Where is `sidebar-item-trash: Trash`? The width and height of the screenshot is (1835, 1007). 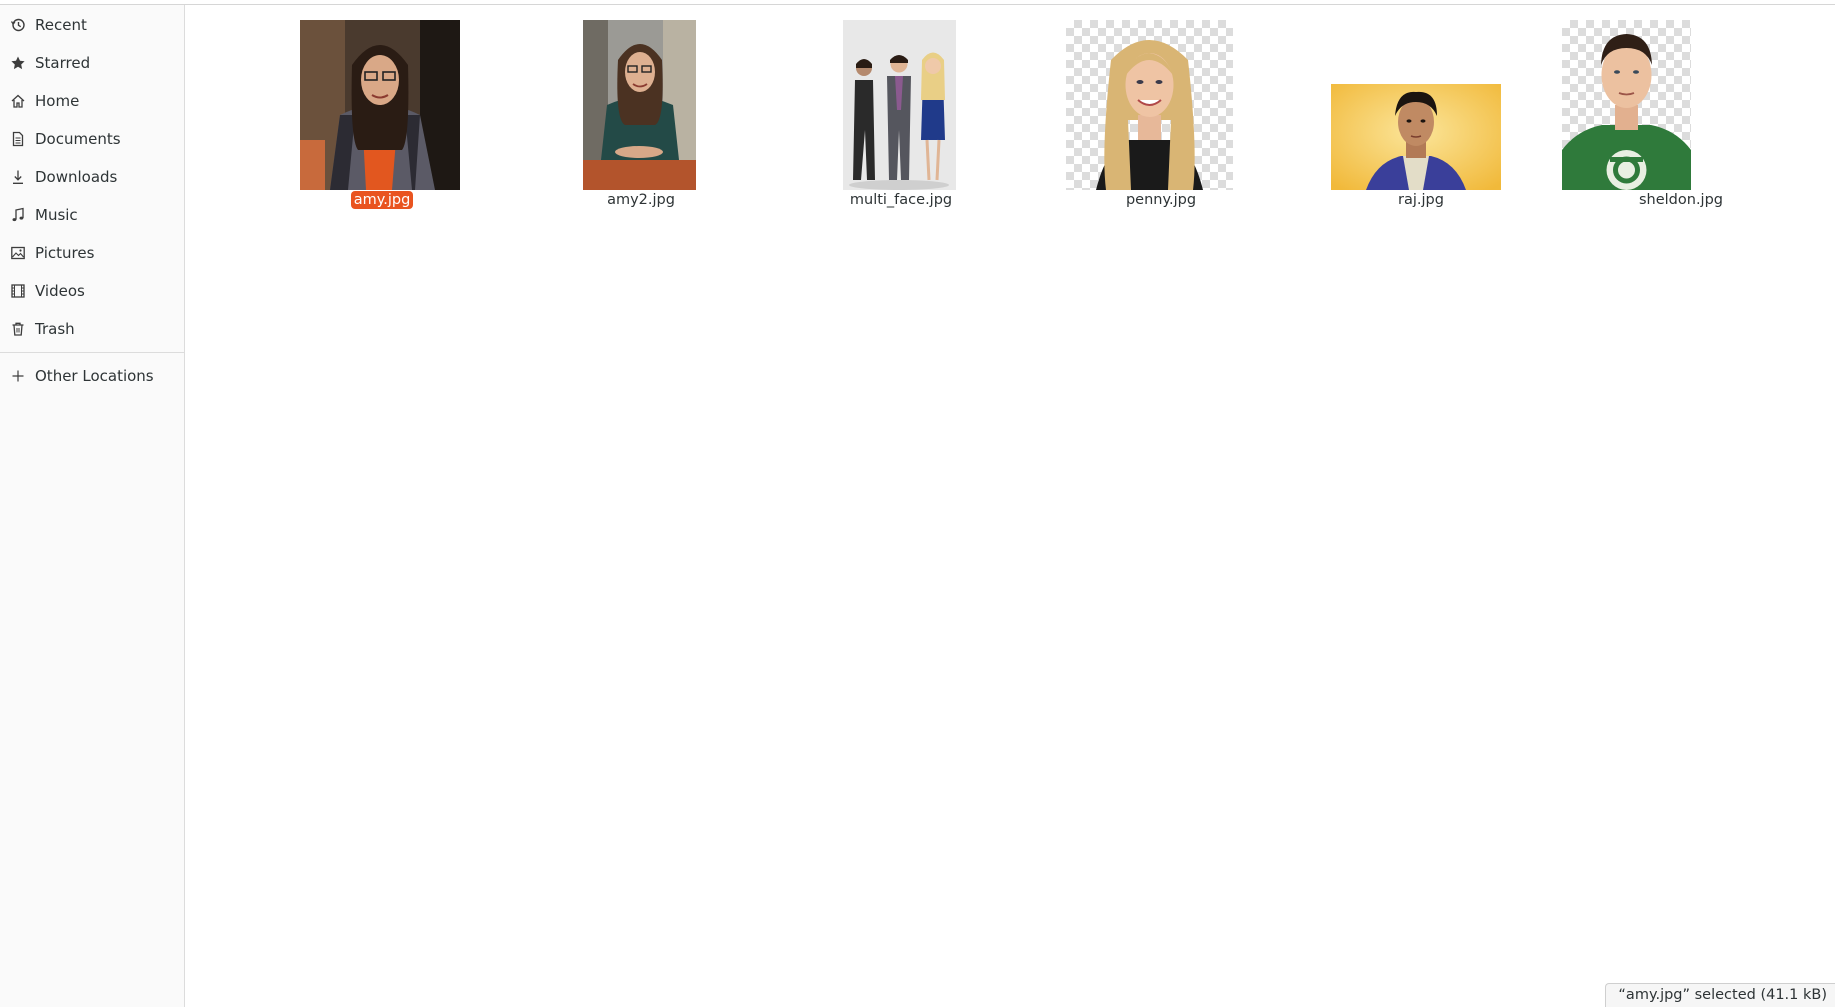
sidebar-item-trash: Trash is located at coordinates (92, 329).